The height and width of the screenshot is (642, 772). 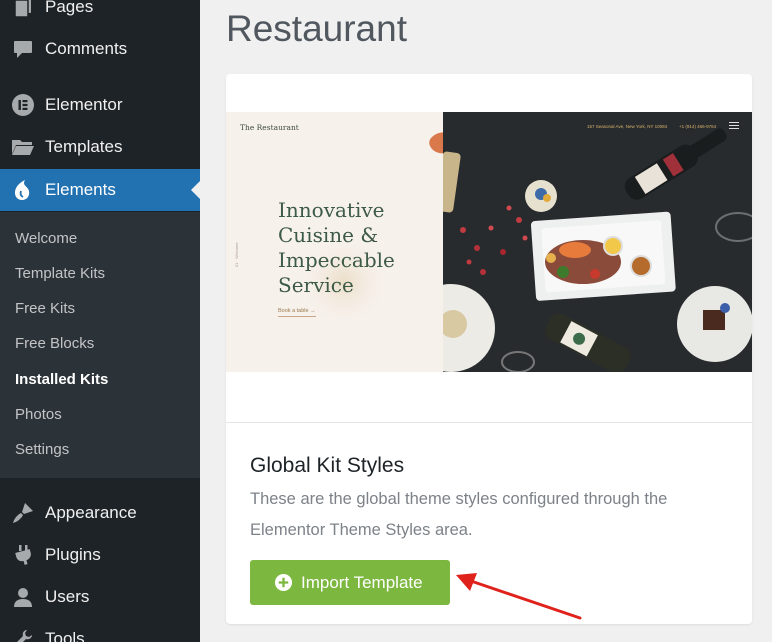 I want to click on sidebar-item-label: Users, so click(x=67, y=596).